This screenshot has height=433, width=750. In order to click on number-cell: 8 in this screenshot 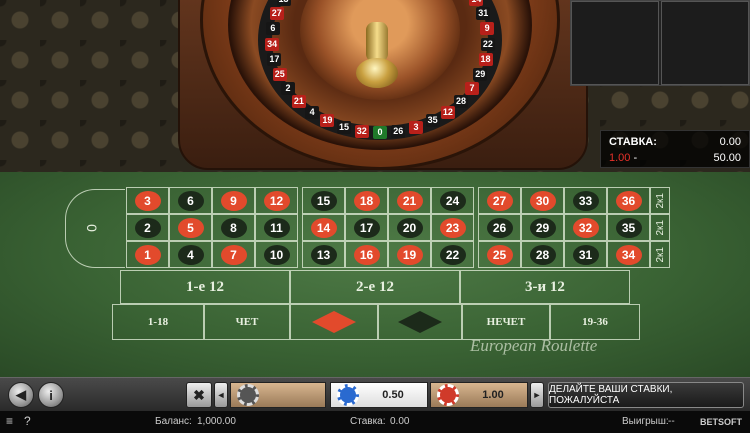, I will do `click(233, 227)`.